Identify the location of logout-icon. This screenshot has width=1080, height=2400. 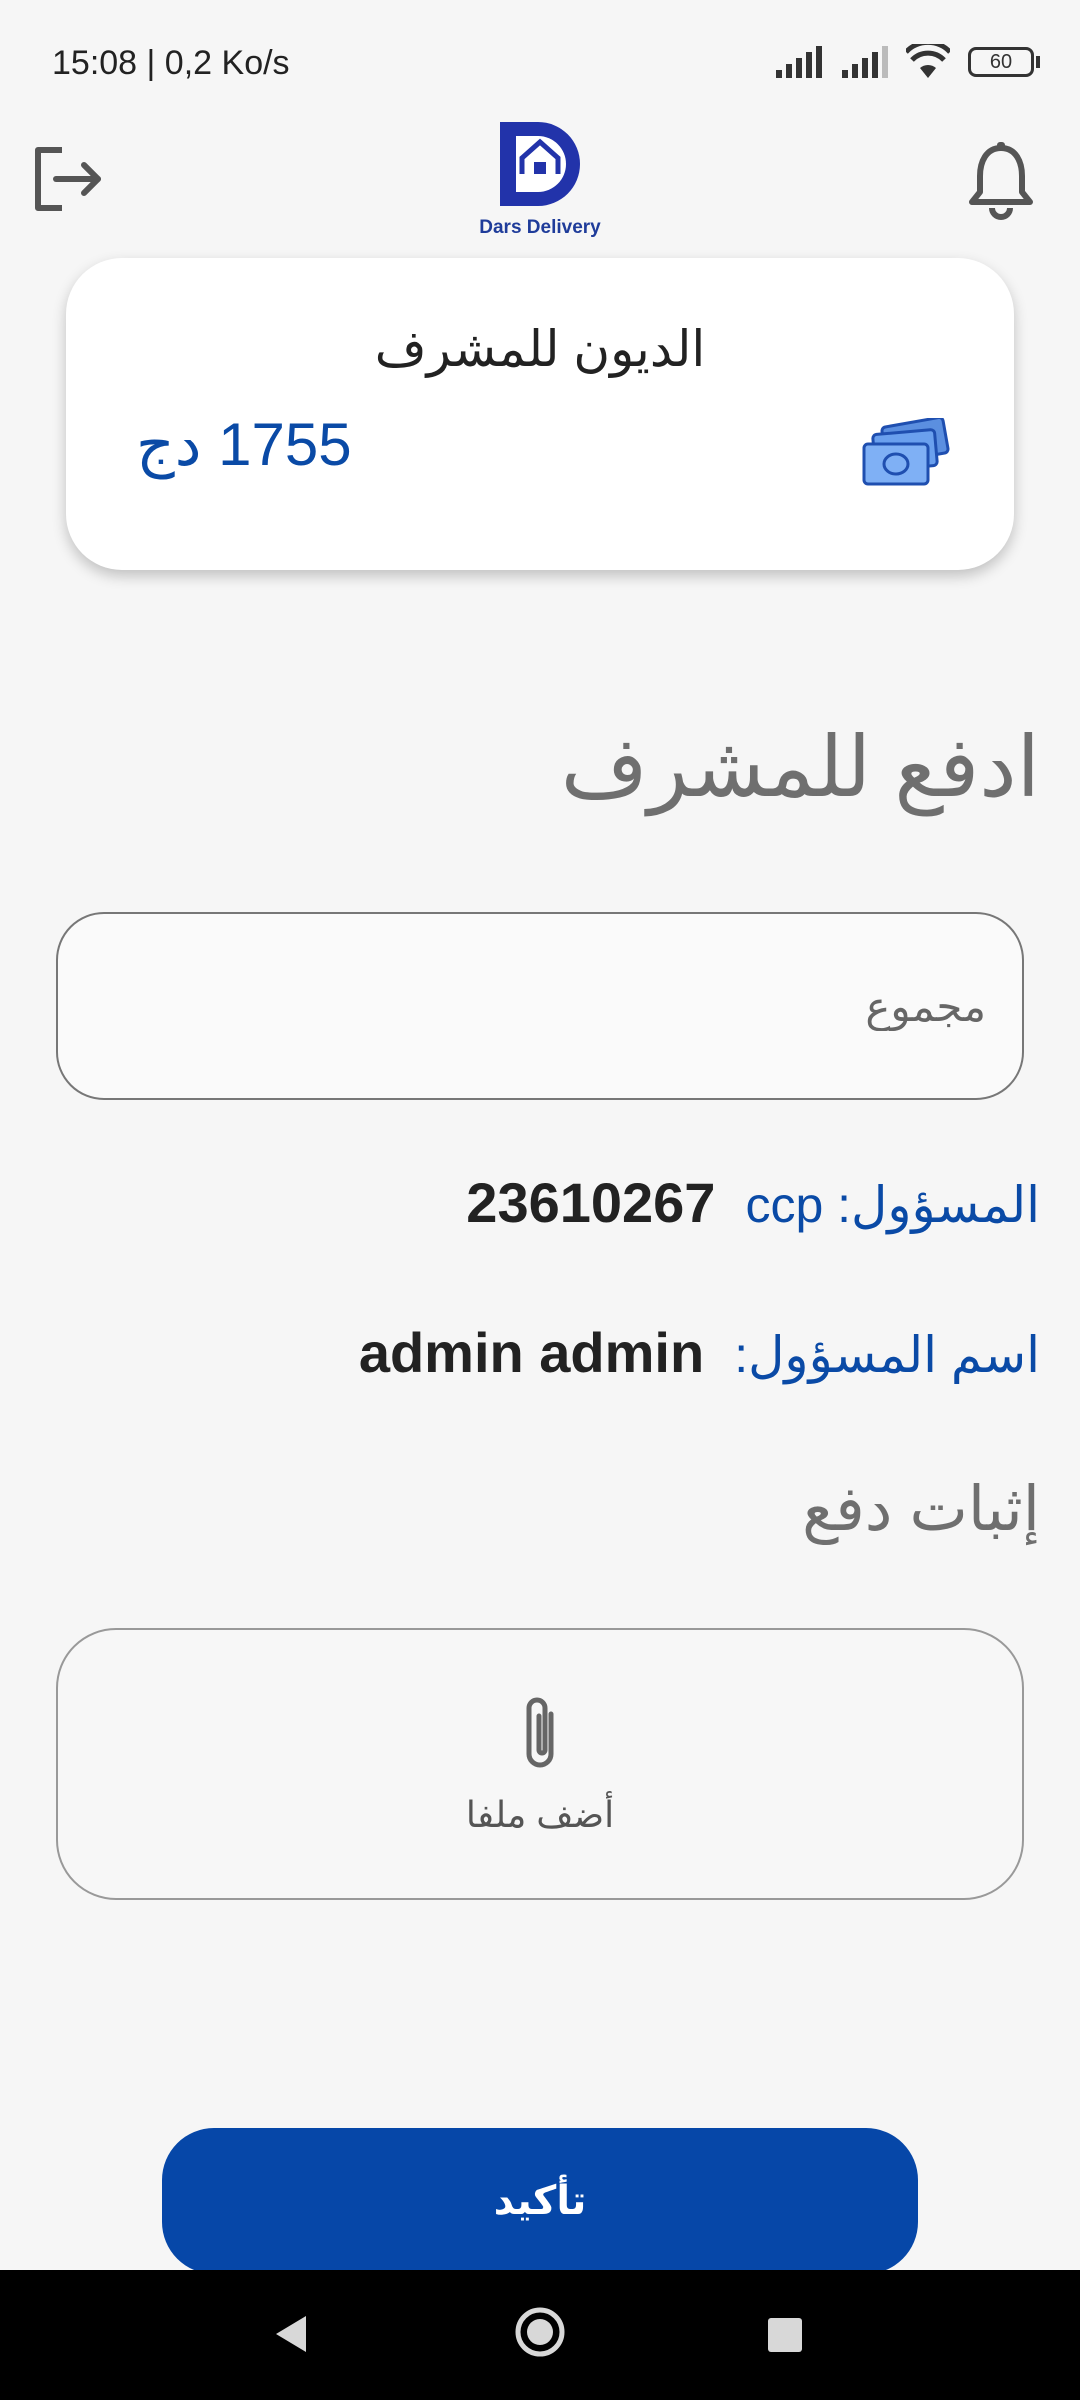
(68, 179).